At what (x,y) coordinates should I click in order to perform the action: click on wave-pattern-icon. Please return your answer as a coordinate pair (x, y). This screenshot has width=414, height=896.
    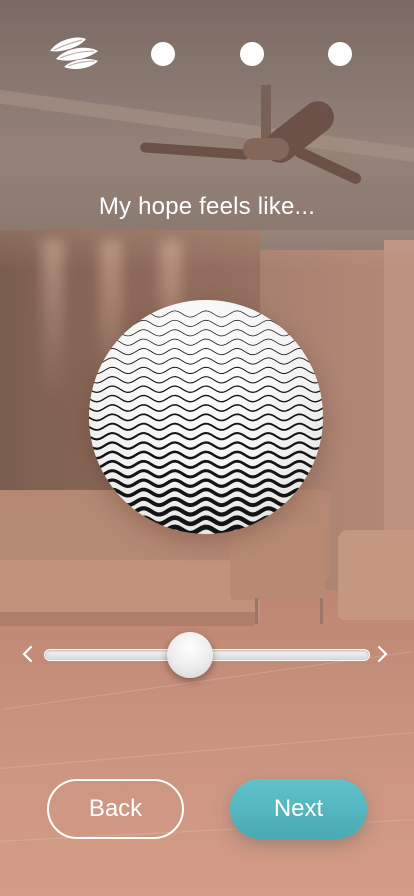
    Looking at the image, I should click on (206, 422).